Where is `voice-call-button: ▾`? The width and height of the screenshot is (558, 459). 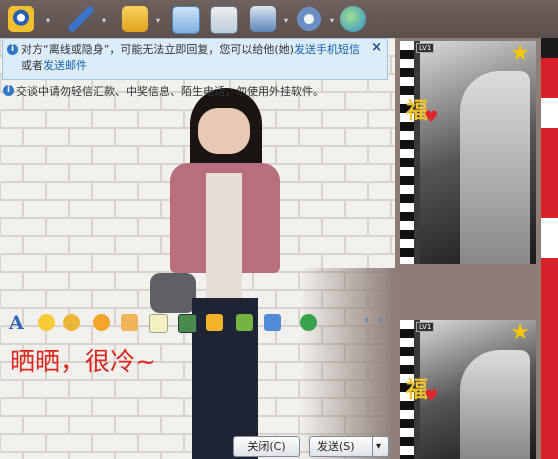 voice-call-button: ▾ is located at coordinates (91, 19).